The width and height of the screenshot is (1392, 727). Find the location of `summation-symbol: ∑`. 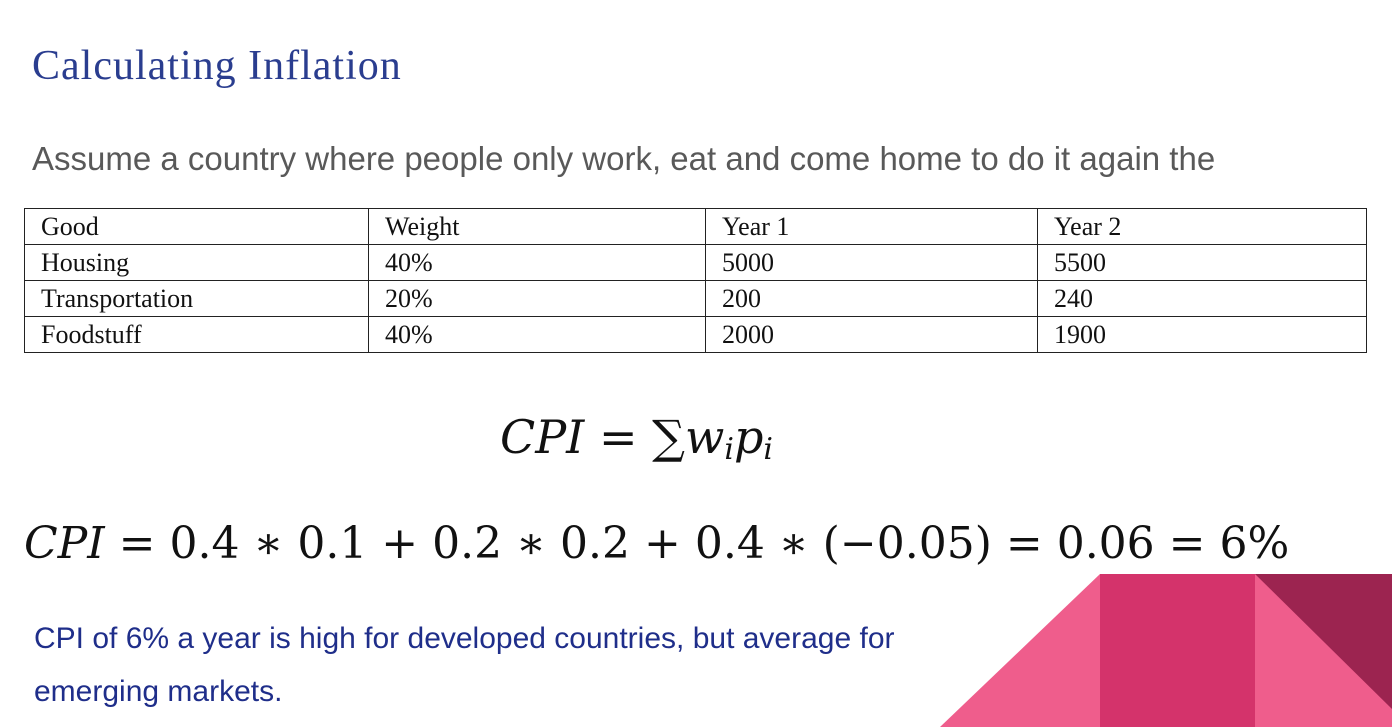

summation-symbol: ∑ is located at coordinates (668, 437).